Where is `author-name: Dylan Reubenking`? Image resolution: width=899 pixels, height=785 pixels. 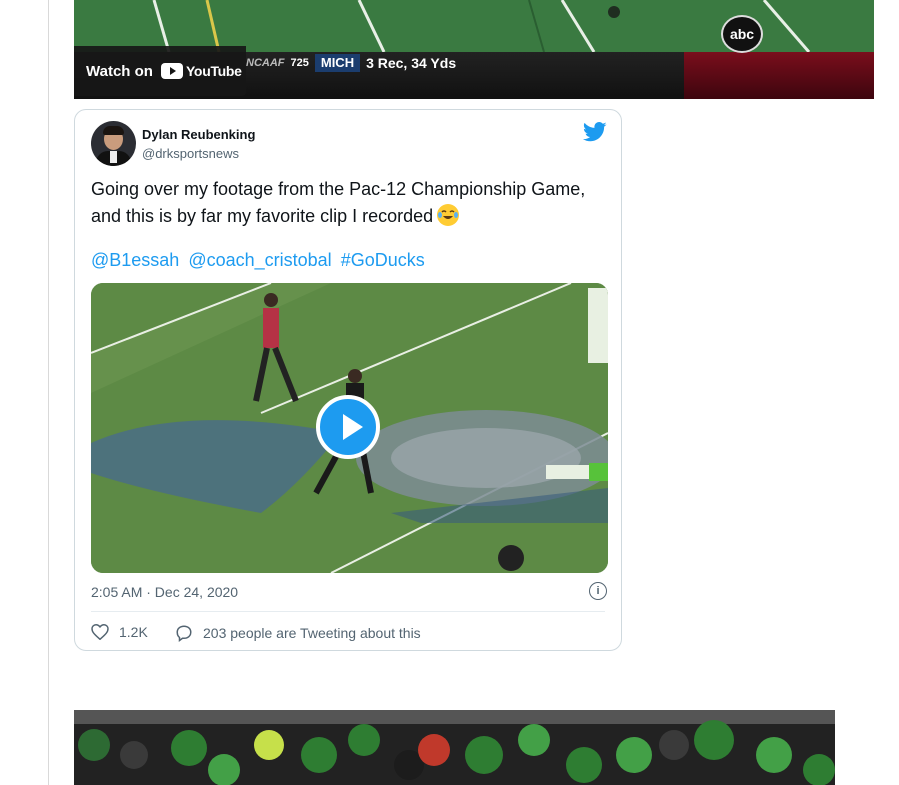
author-name: Dylan Reubenking is located at coordinates (198, 134).